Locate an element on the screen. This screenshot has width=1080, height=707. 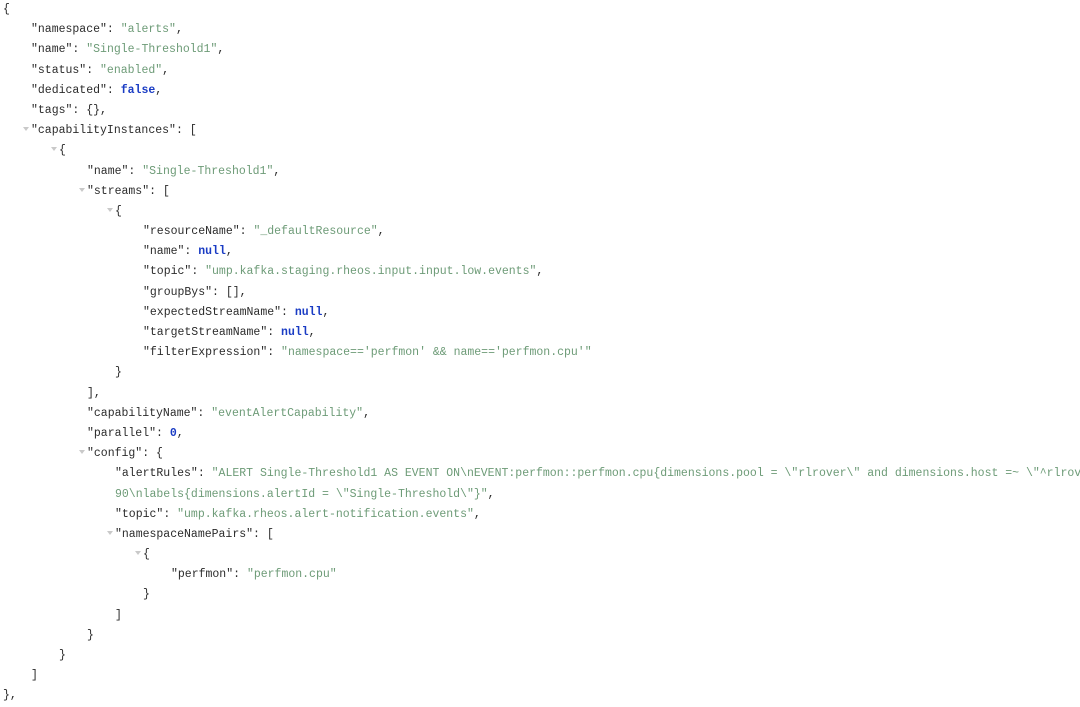
json-line: "capabilityInstances": [ is located at coordinates (540, 131).